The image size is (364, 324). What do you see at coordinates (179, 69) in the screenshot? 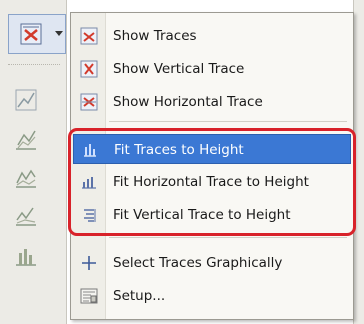
I see `menu-item-label: Show Vertical Trace` at bounding box center [179, 69].